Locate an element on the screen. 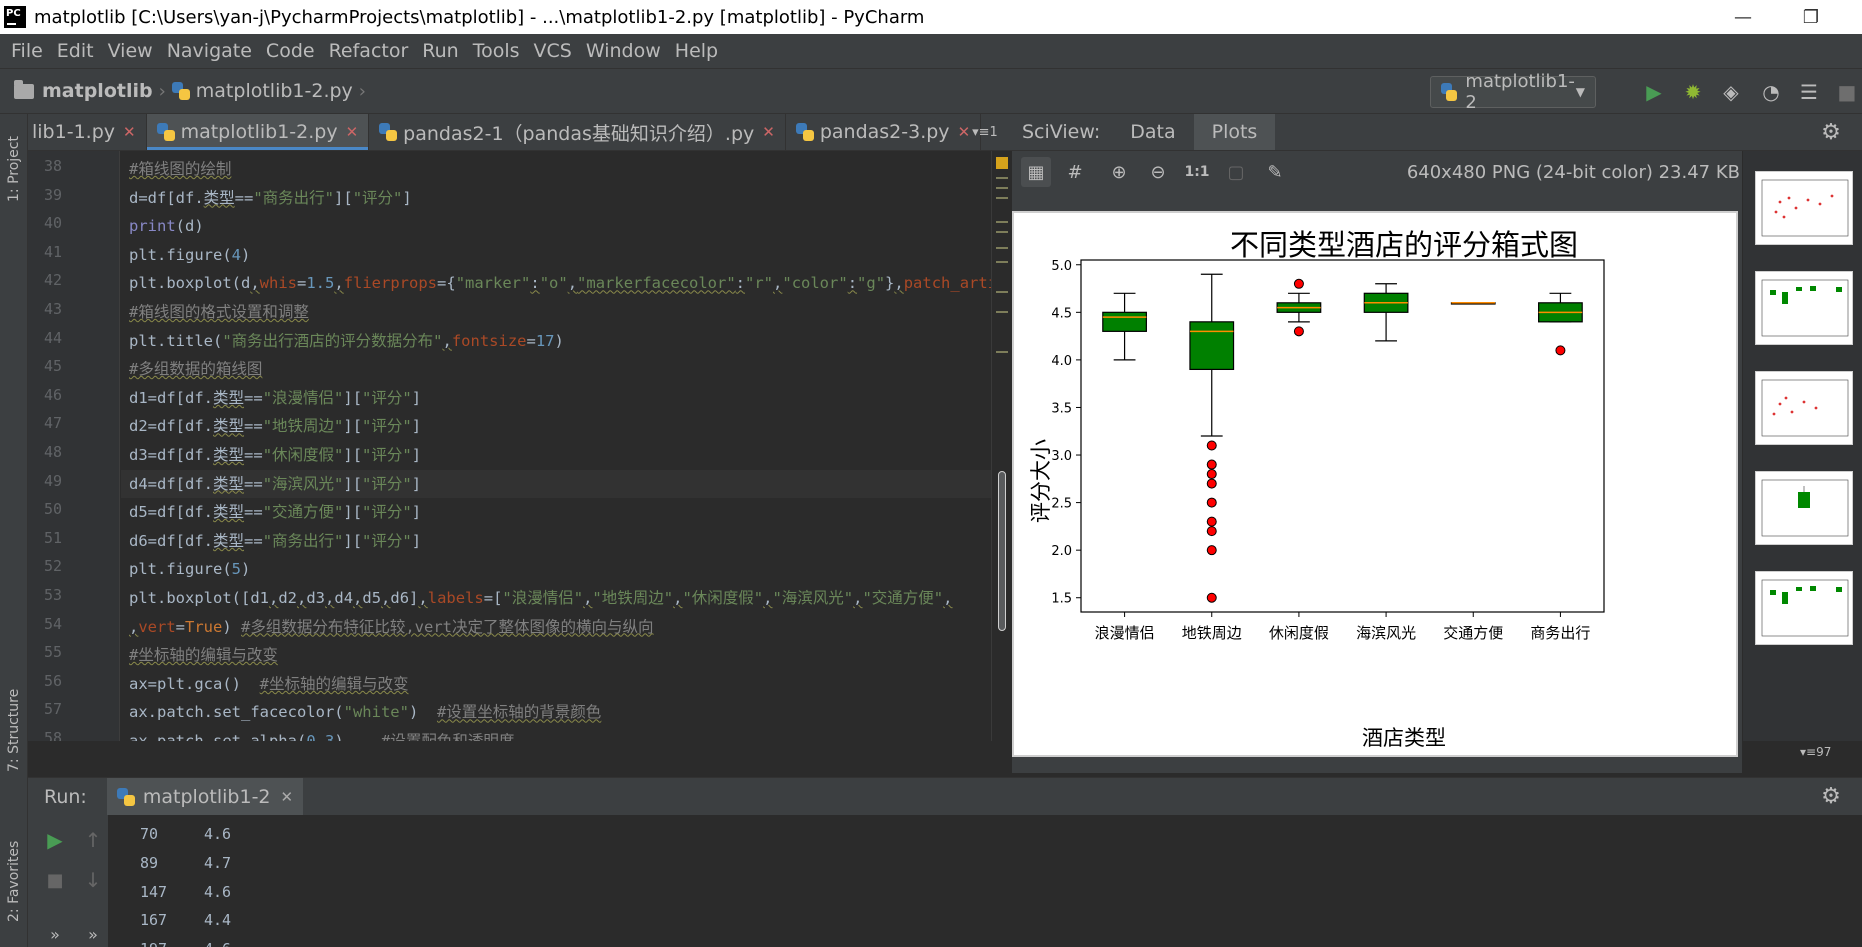 Image resolution: width=1862 pixels, height=947 pixels. code-line: plt.title("商务出行酒店的评分数据分布",fontsize=17) is located at coordinates (346, 341).